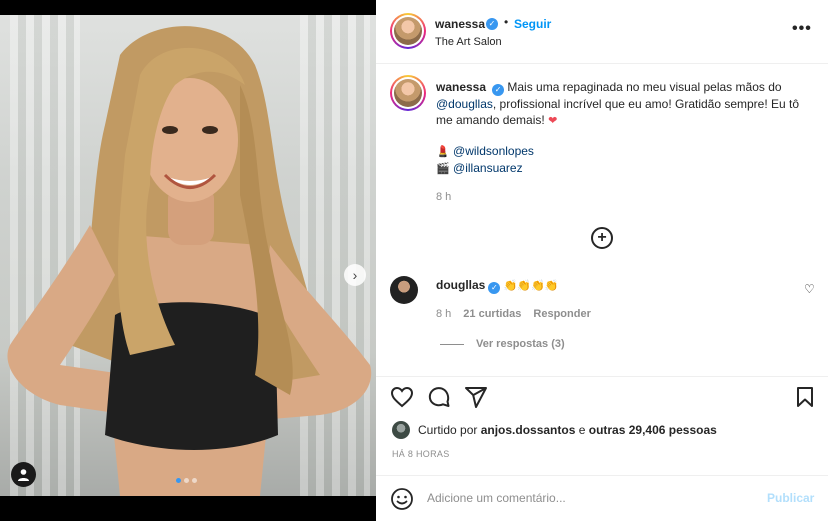  I want to click on lipstick-icon: 💄, so click(443, 151).